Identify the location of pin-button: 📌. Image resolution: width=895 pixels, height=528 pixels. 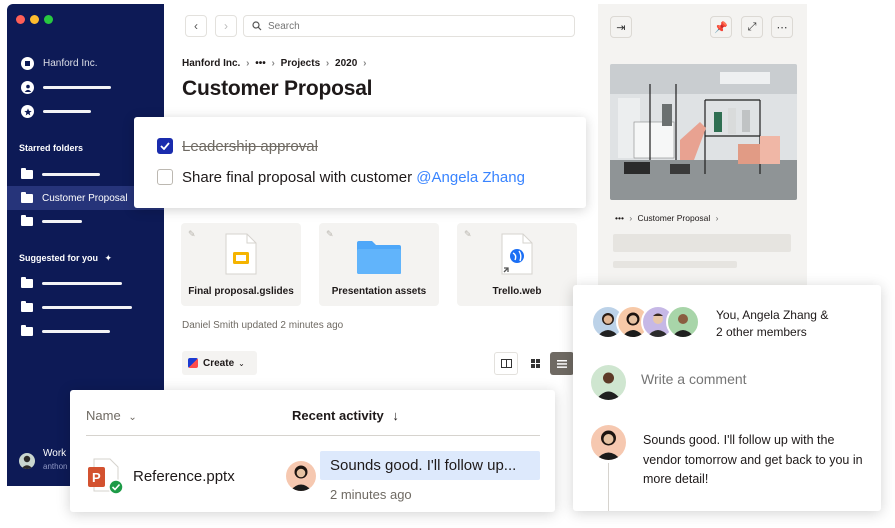
(721, 27).